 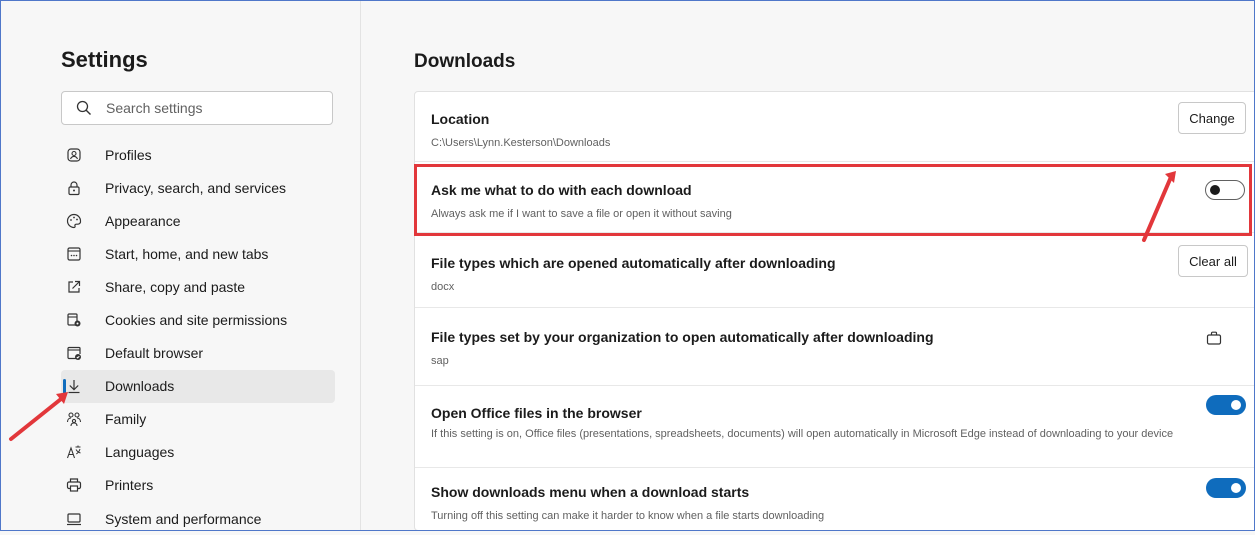 What do you see at coordinates (74, 485) in the screenshot?
I see `printer-icon` at bounding box center [74, 485].